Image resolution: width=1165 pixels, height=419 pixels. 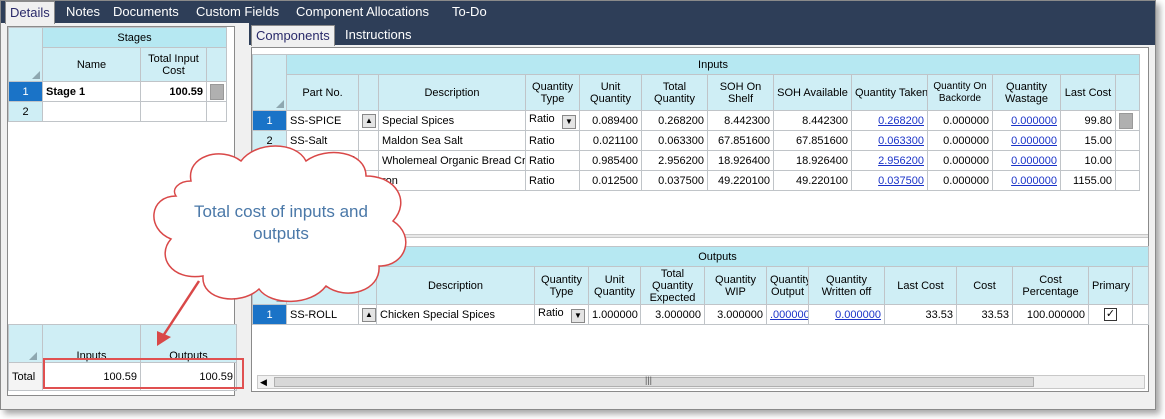 I want to click on tab-custom-fields: Custom Fields, so click(x=237, y=12).